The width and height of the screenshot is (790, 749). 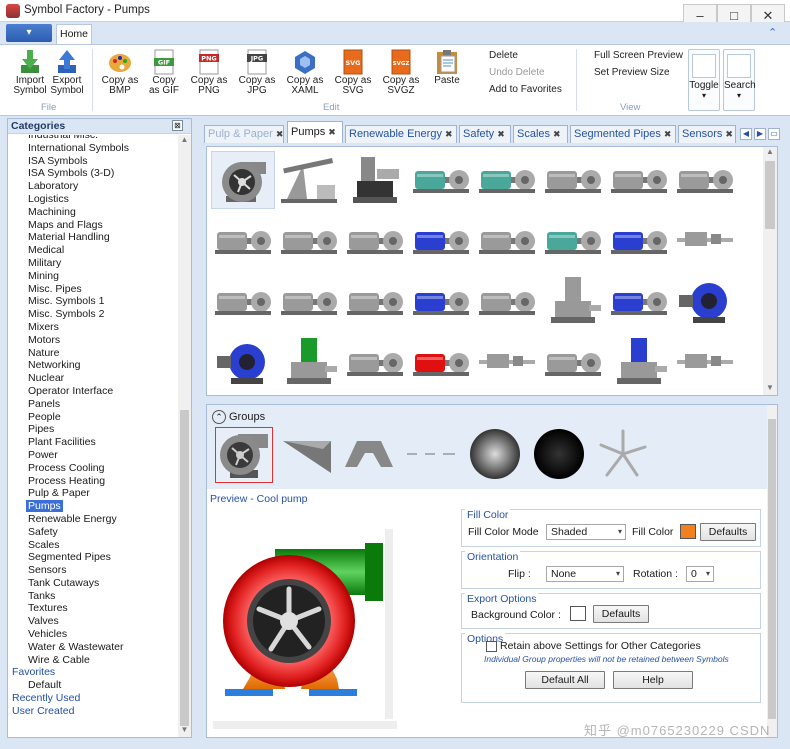 I want to click on tab-renewable-energy: Renewable Energy ✖, so click(x=401, y=134).